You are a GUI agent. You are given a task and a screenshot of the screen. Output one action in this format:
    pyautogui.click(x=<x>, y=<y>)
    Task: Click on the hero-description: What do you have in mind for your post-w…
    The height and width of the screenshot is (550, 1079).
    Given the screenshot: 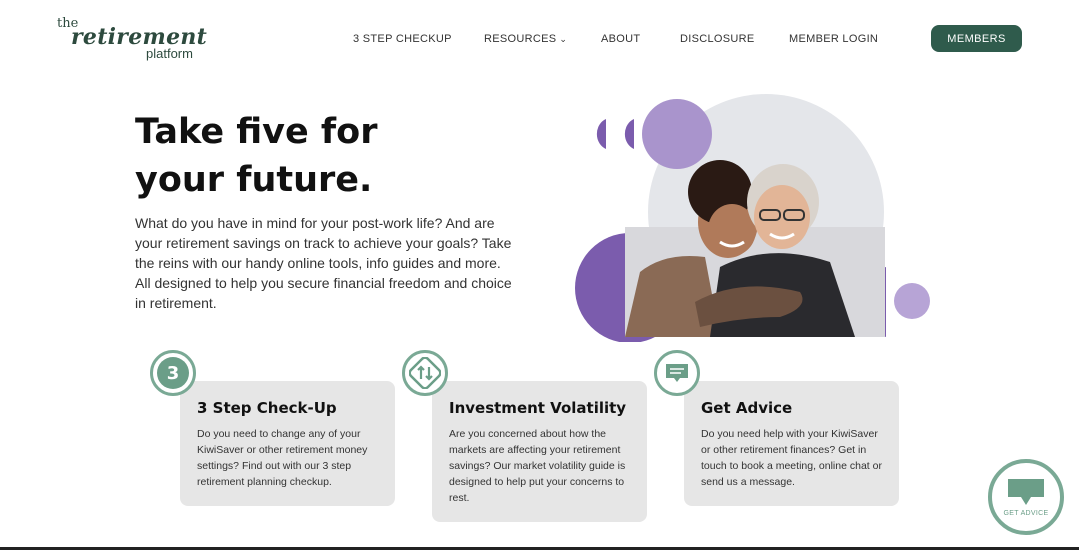 What is the action you would take?
    pyautogui.click(x=323, y=263)
    